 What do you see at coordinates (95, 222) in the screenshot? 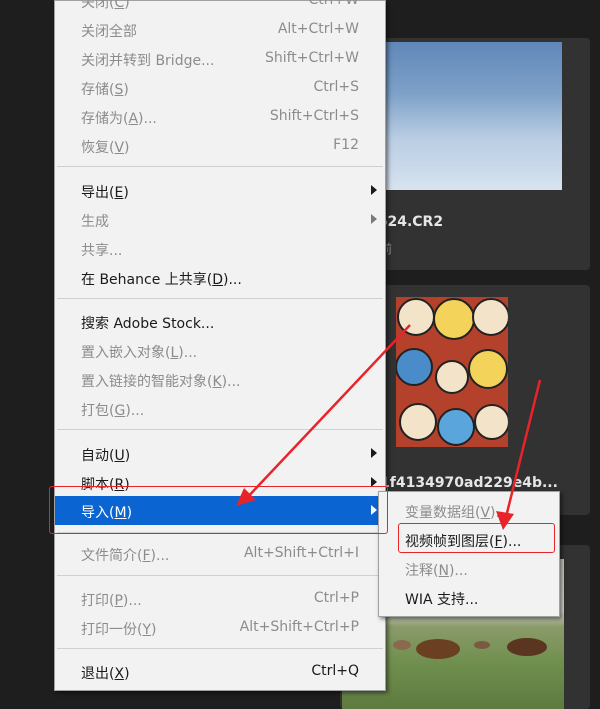
I see `menu-item-label: 生成` at bounding box center [95, 222].